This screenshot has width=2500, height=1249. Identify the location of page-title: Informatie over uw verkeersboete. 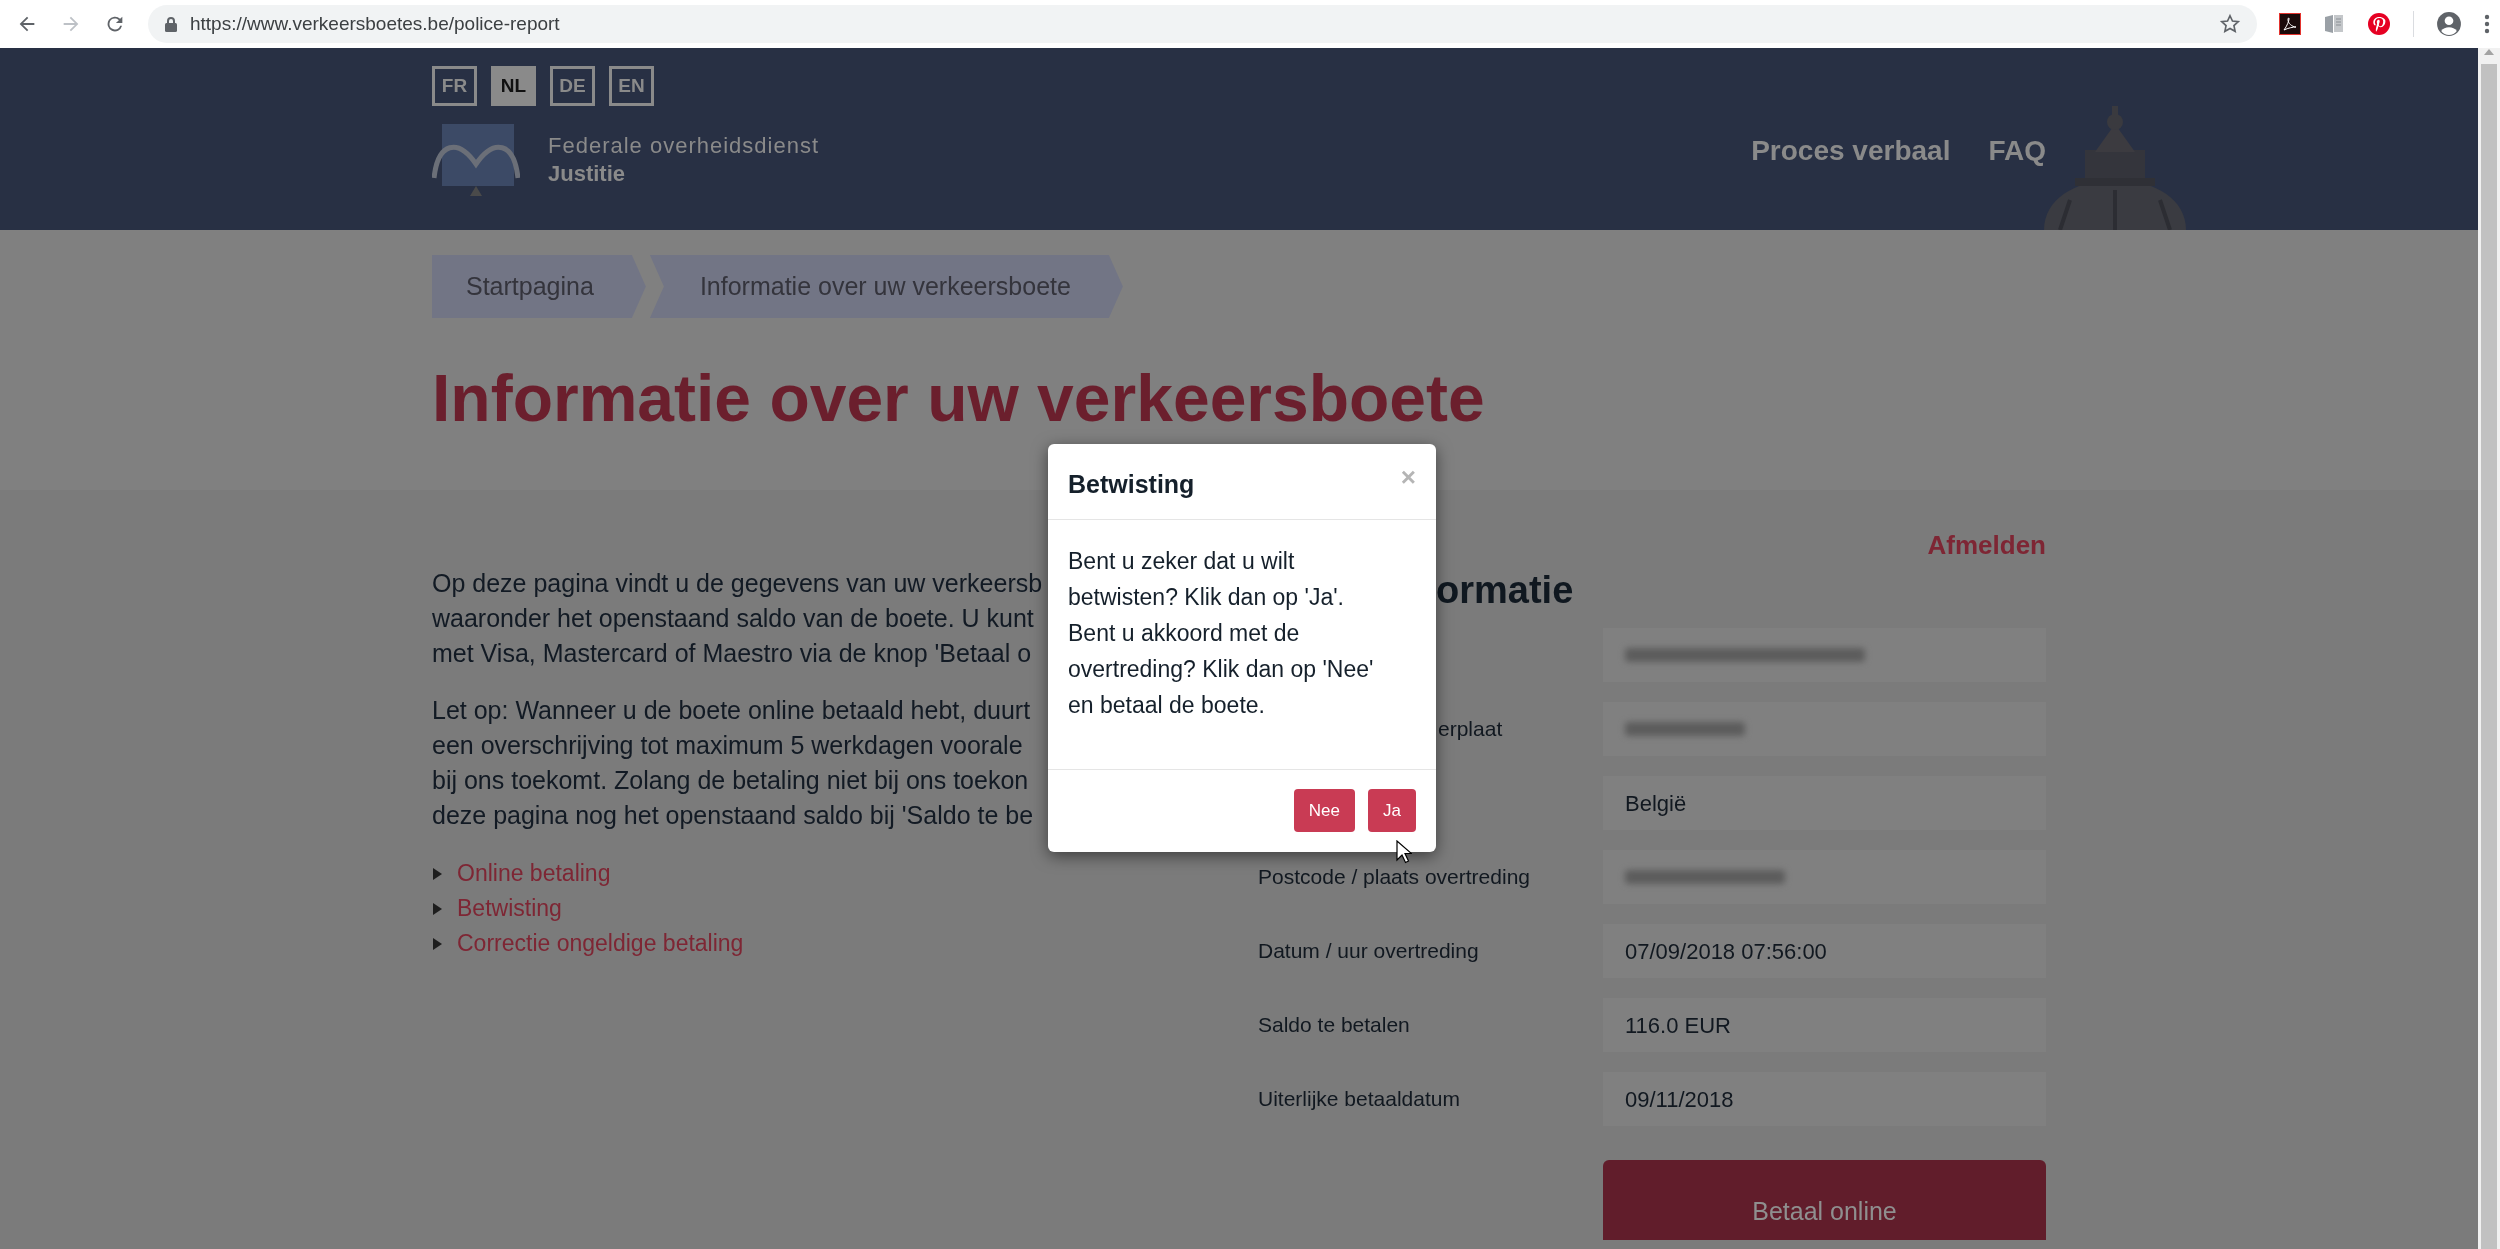
(959, 398).